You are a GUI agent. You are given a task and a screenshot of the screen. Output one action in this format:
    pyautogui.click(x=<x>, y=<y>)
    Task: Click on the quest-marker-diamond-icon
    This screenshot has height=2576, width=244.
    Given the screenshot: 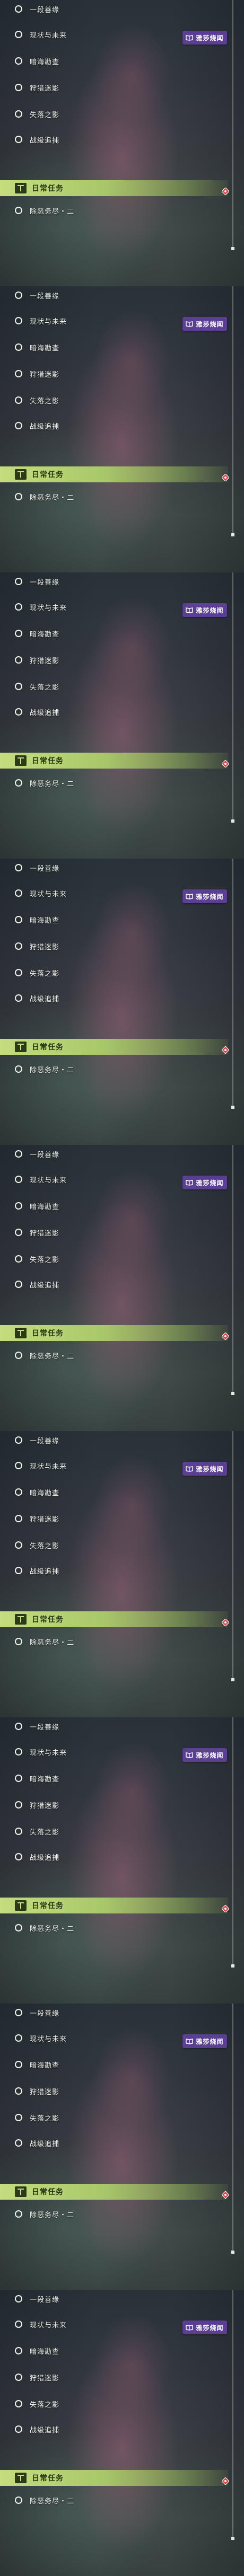 What is the action you would take?
    pyautogui.click(x=226, y=191)
    